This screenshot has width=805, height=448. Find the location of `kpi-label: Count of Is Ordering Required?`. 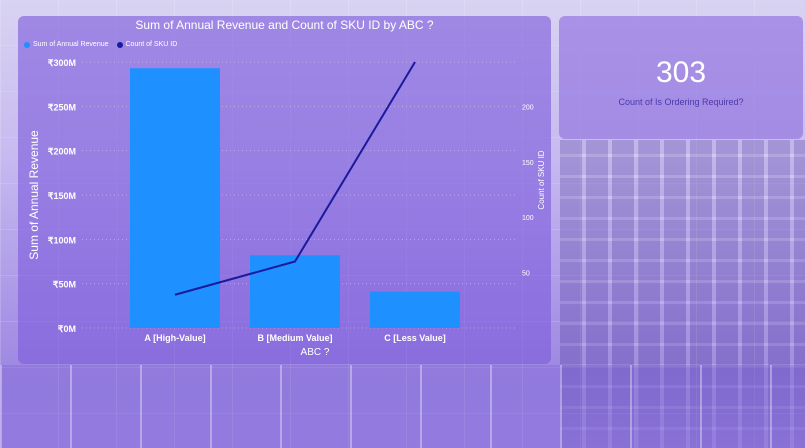

kpi-label: Count of Is Ordering Required? is located at coordinates (681, 102).